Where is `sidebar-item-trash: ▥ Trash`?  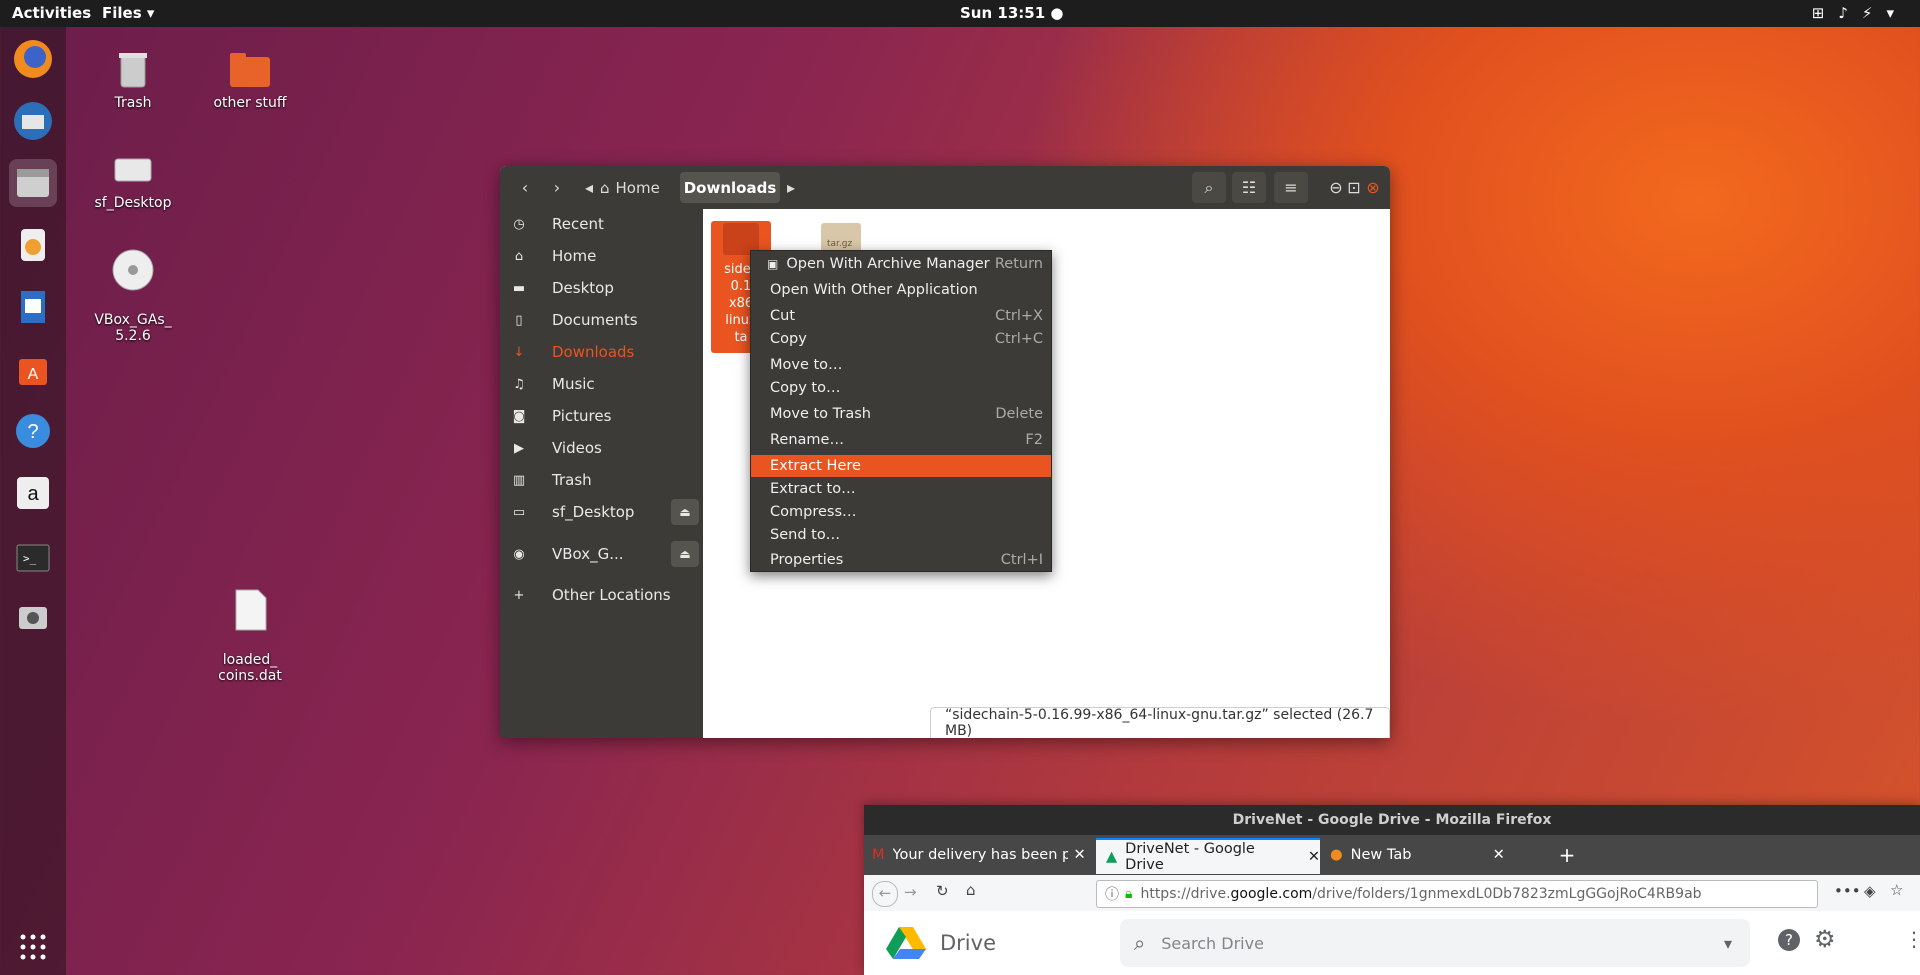
sidebar-item-trash: ▥ Trash is located at coordinates (601, 480).